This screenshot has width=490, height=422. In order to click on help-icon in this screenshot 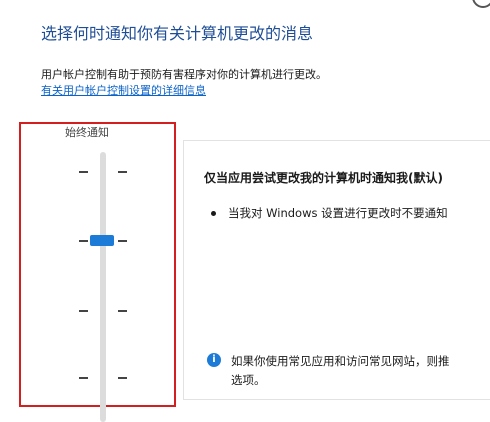, I will do `click(481, 4)`.